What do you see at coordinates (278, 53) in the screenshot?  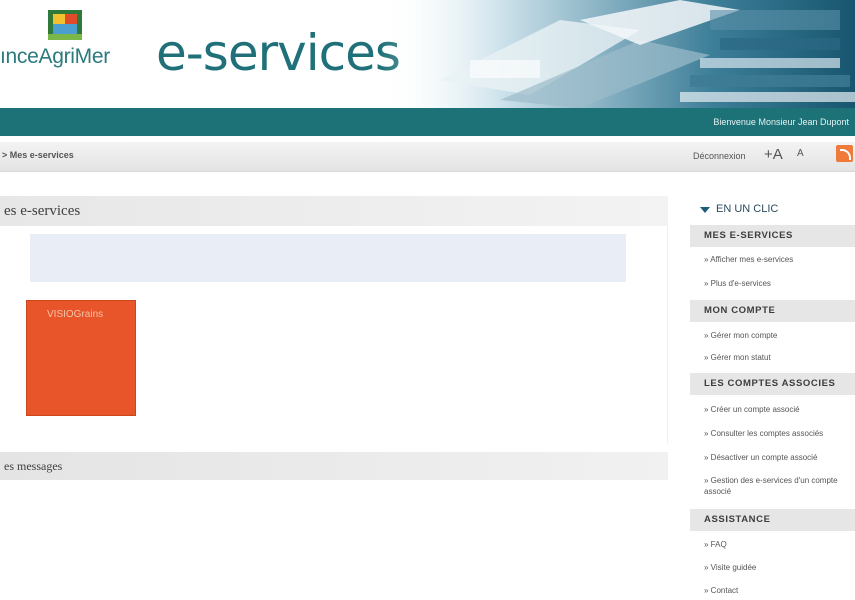 I see `site-title: e-services` at bounding box center [278, 53].